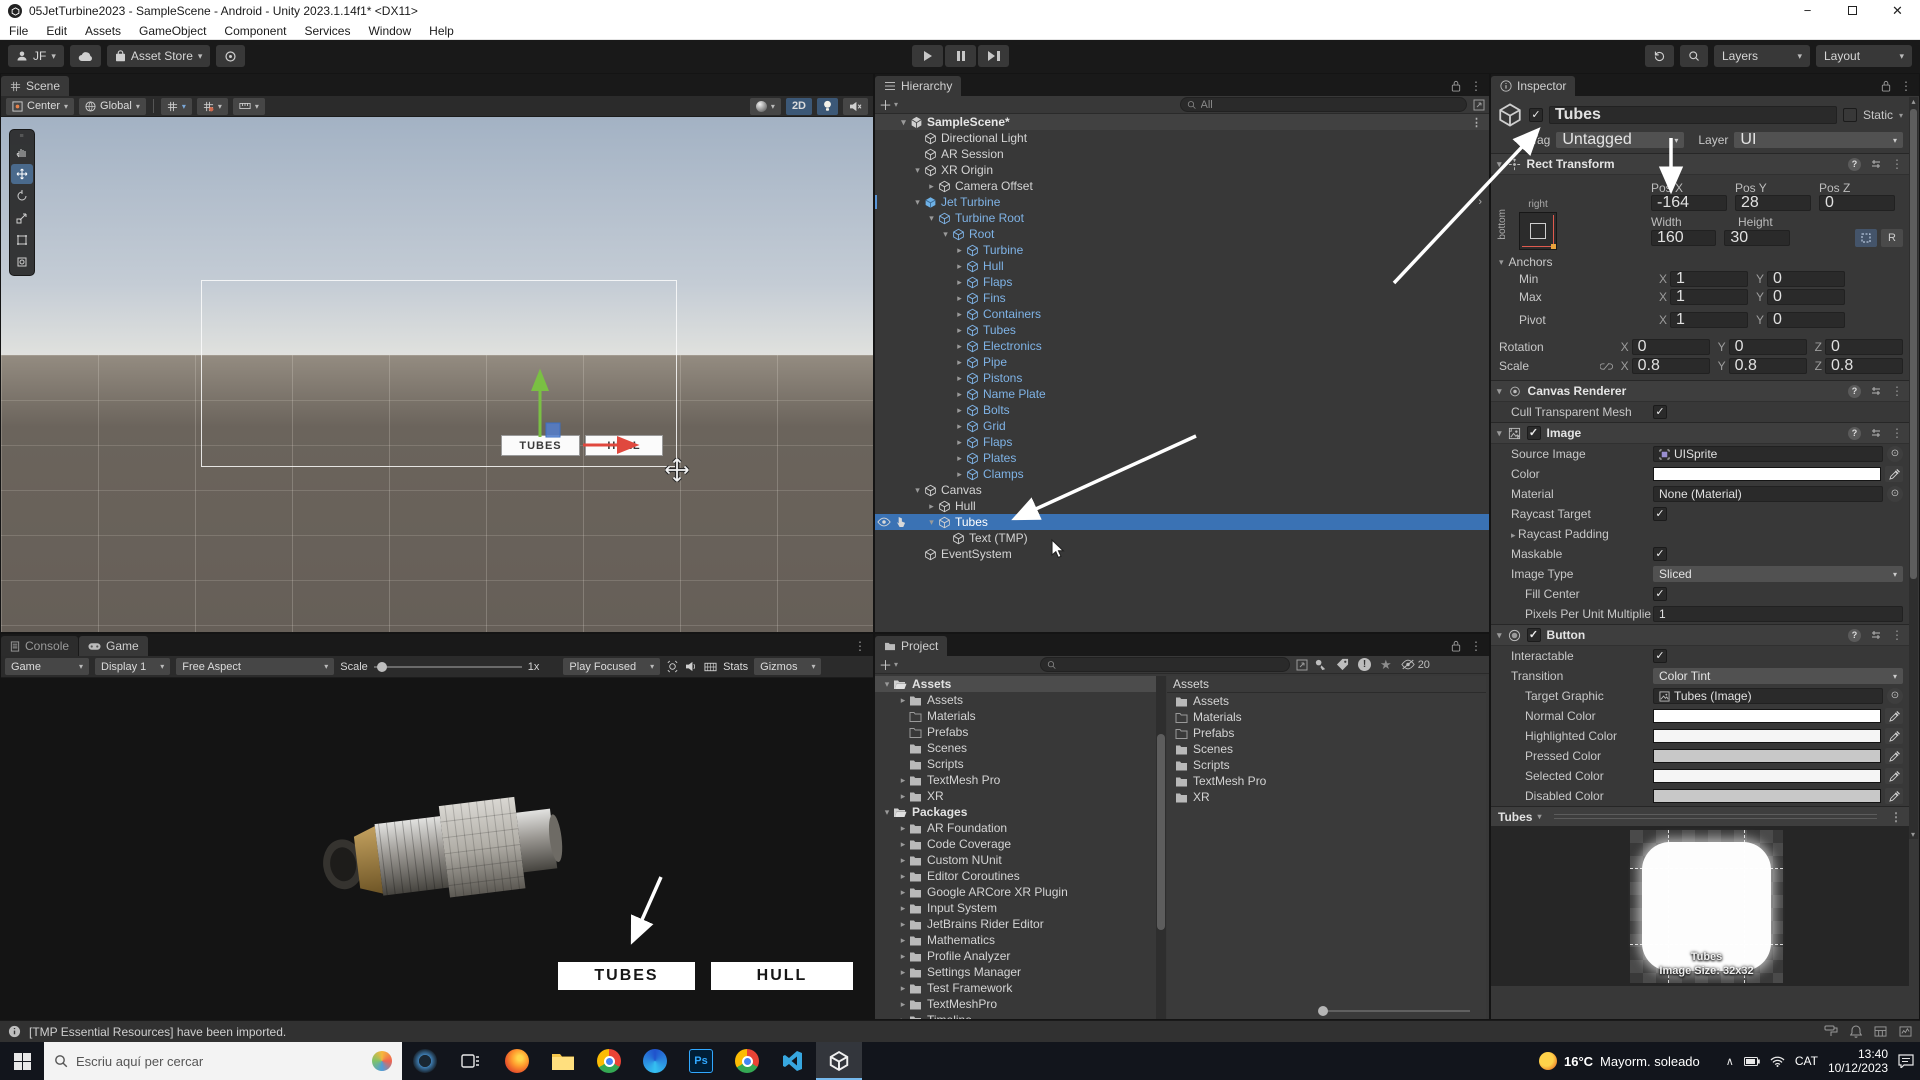  I want to click on project-tree-item: ▸ Custom NUnit, so click(1015, 860).